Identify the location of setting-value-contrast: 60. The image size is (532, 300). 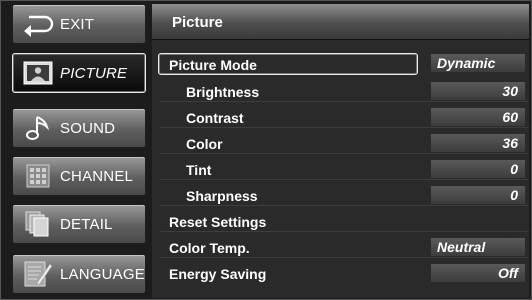
(478, 117).